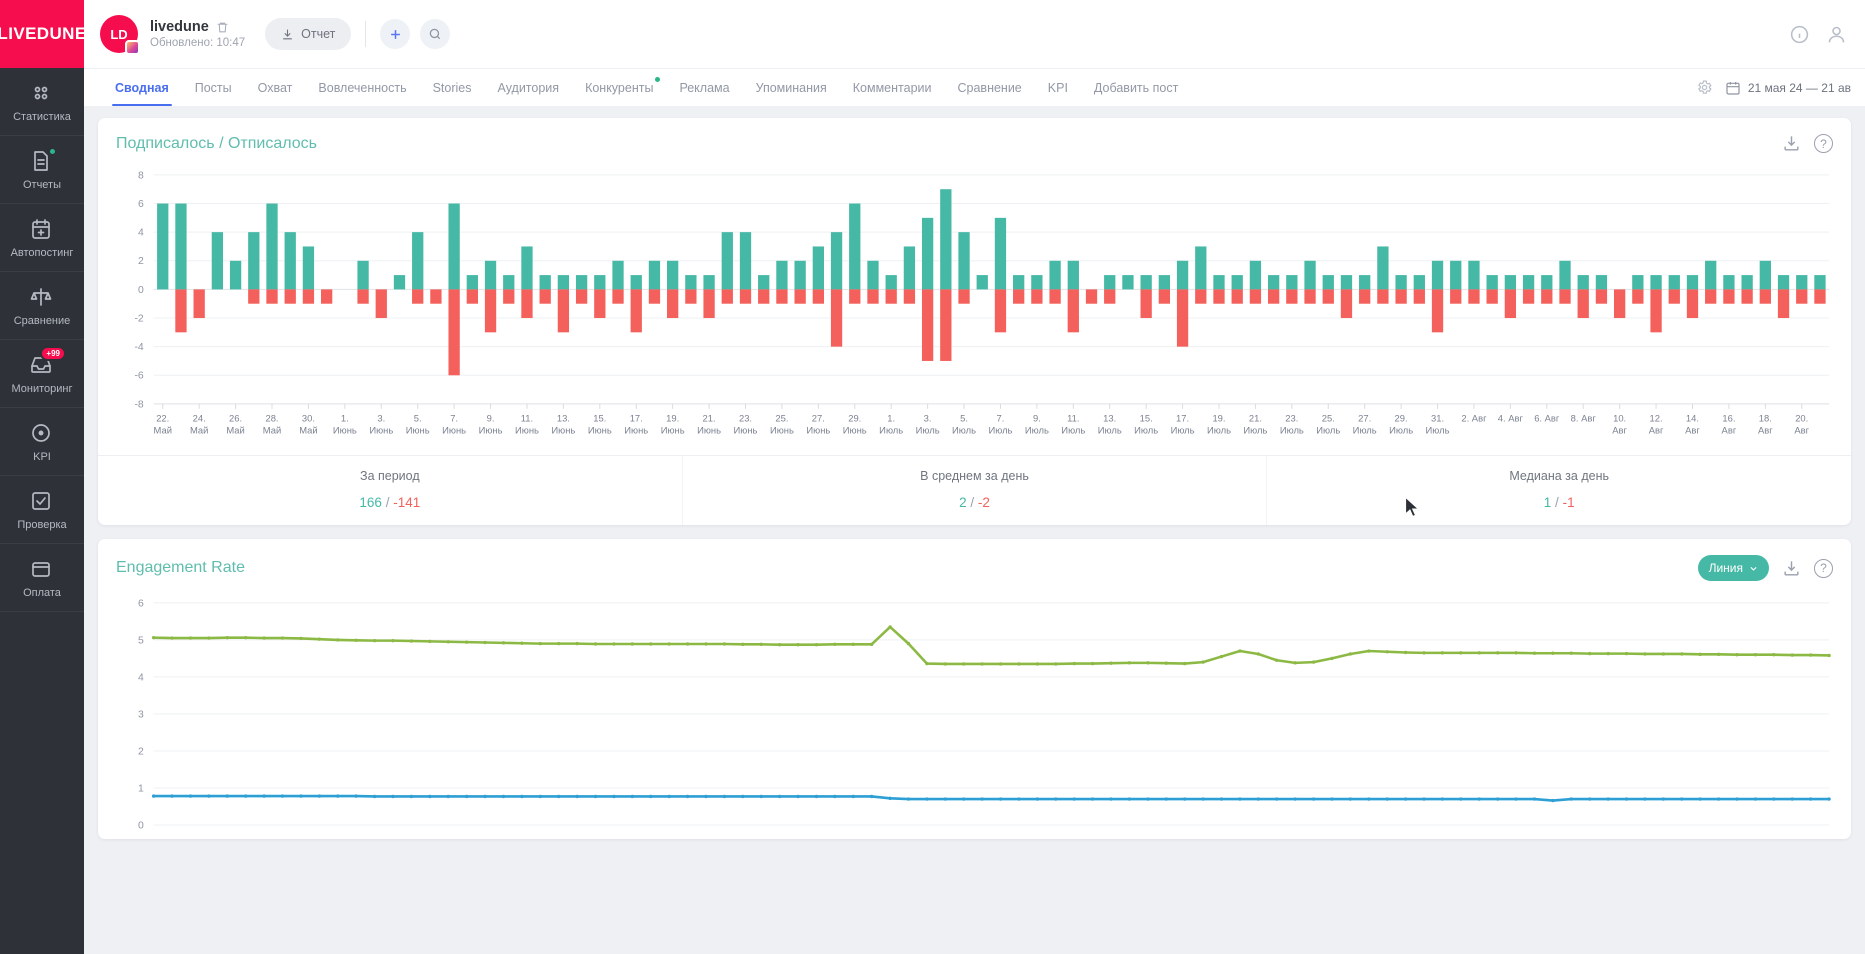 The image size is (1865, 954). What do you see at coordinates (142, 87) in the screenshot?
I see `tab-1: Сводная` at bounding box center [142, 87].